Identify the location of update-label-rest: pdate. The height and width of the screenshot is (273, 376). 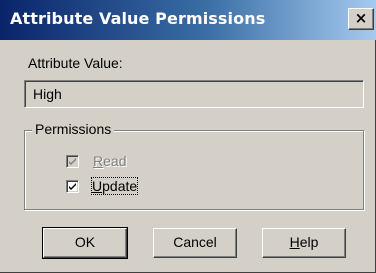
(120, 186).